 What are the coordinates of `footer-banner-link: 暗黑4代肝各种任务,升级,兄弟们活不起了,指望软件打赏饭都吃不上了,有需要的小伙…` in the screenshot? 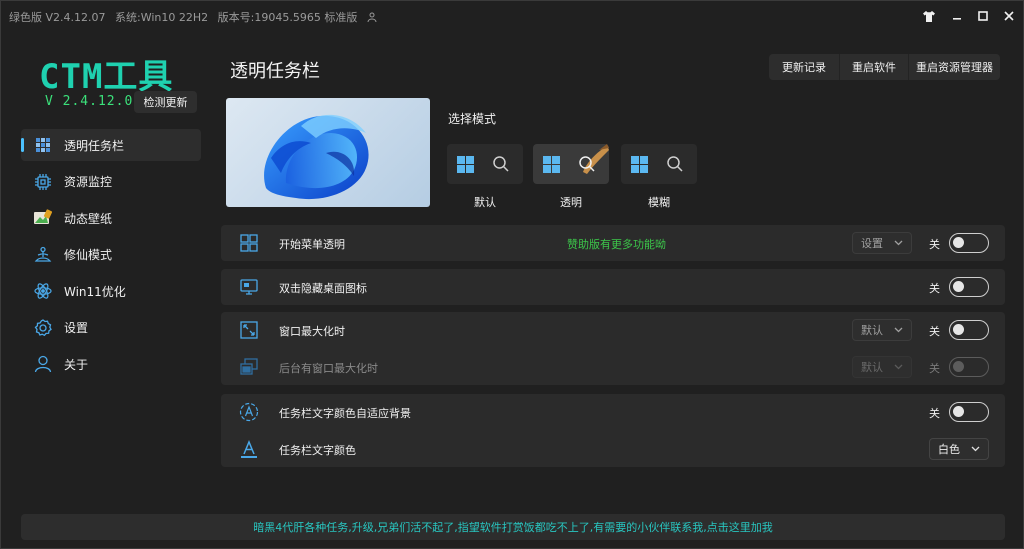 It's located at (513, 527).